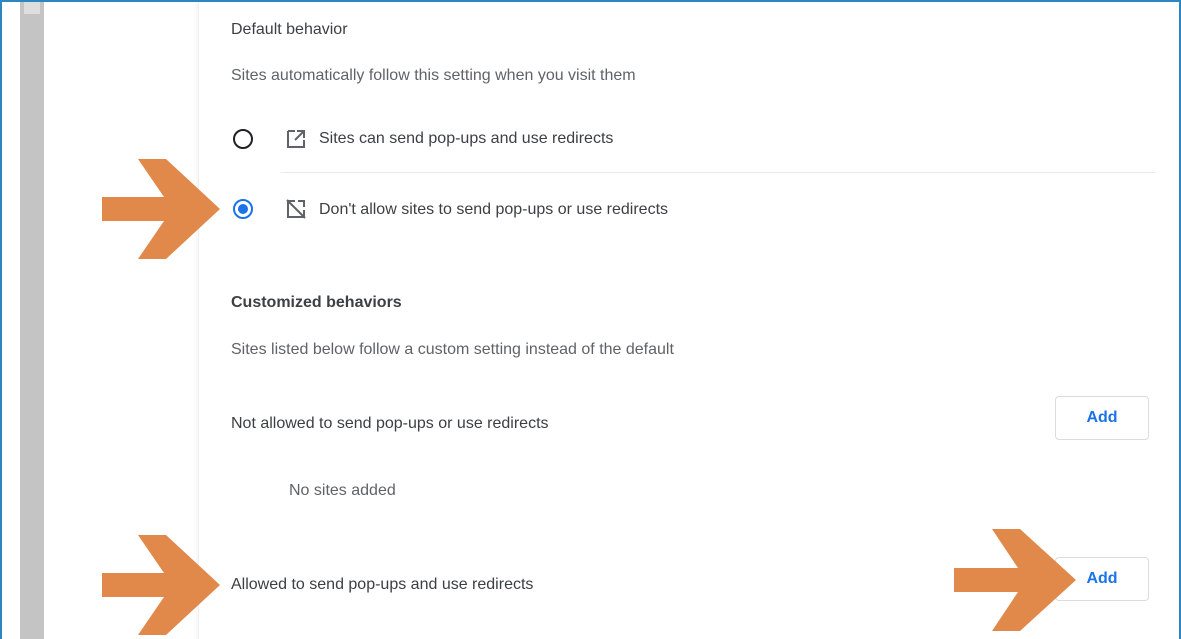  Describe the element at coordinates (161, 209) in the screenshot. I see `annotation-arrow-block-option` at that location.